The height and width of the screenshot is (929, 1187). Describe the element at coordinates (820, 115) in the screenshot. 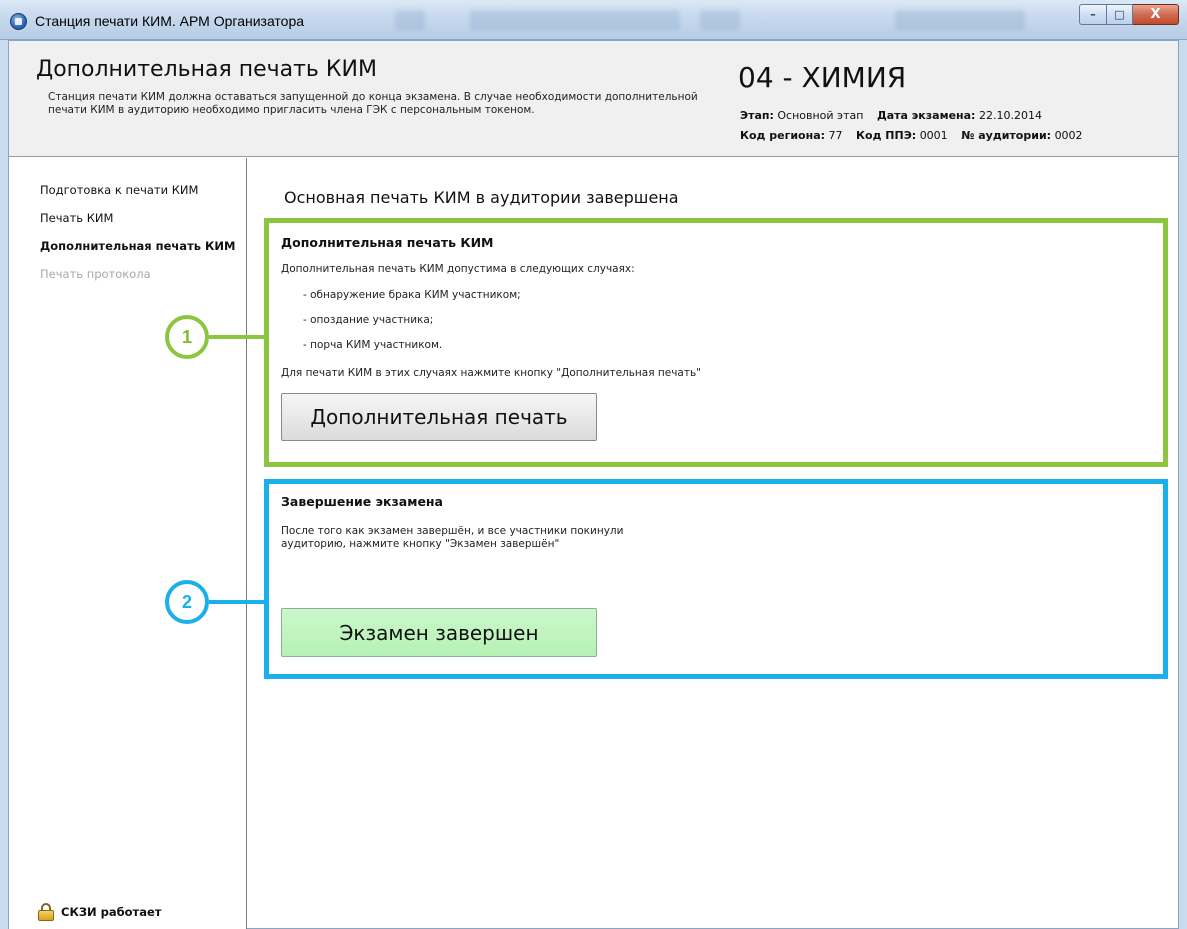

I see `stage-value: Основной этап` at that location.